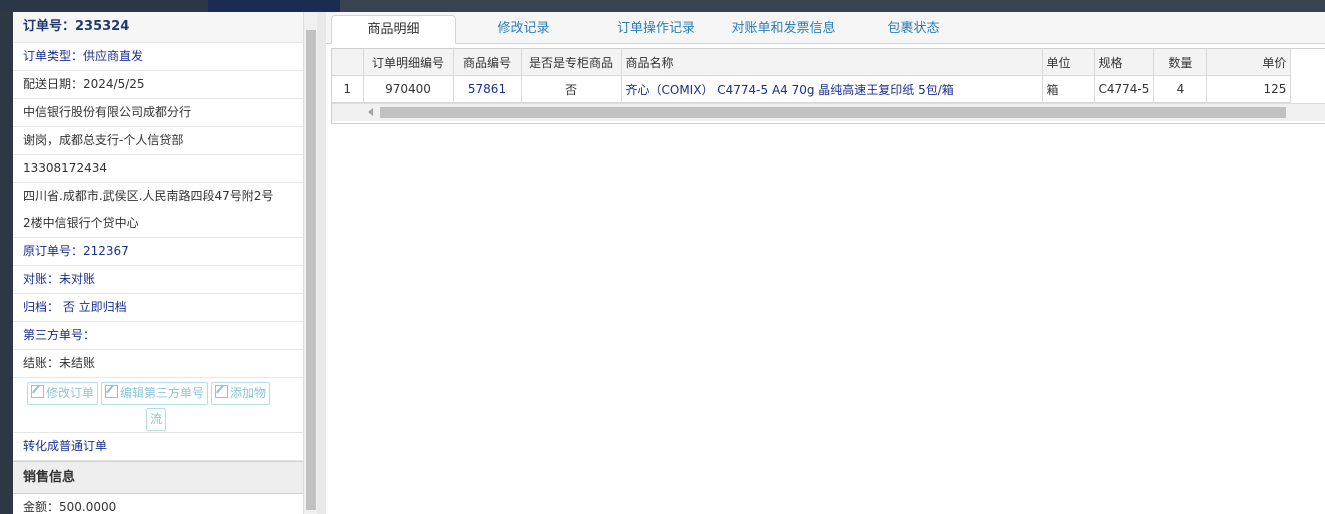 The width and height of the screenshot is (1325, 514). I want to click on tab-order-operation-log: 订单操作记录, so click(656, 29).